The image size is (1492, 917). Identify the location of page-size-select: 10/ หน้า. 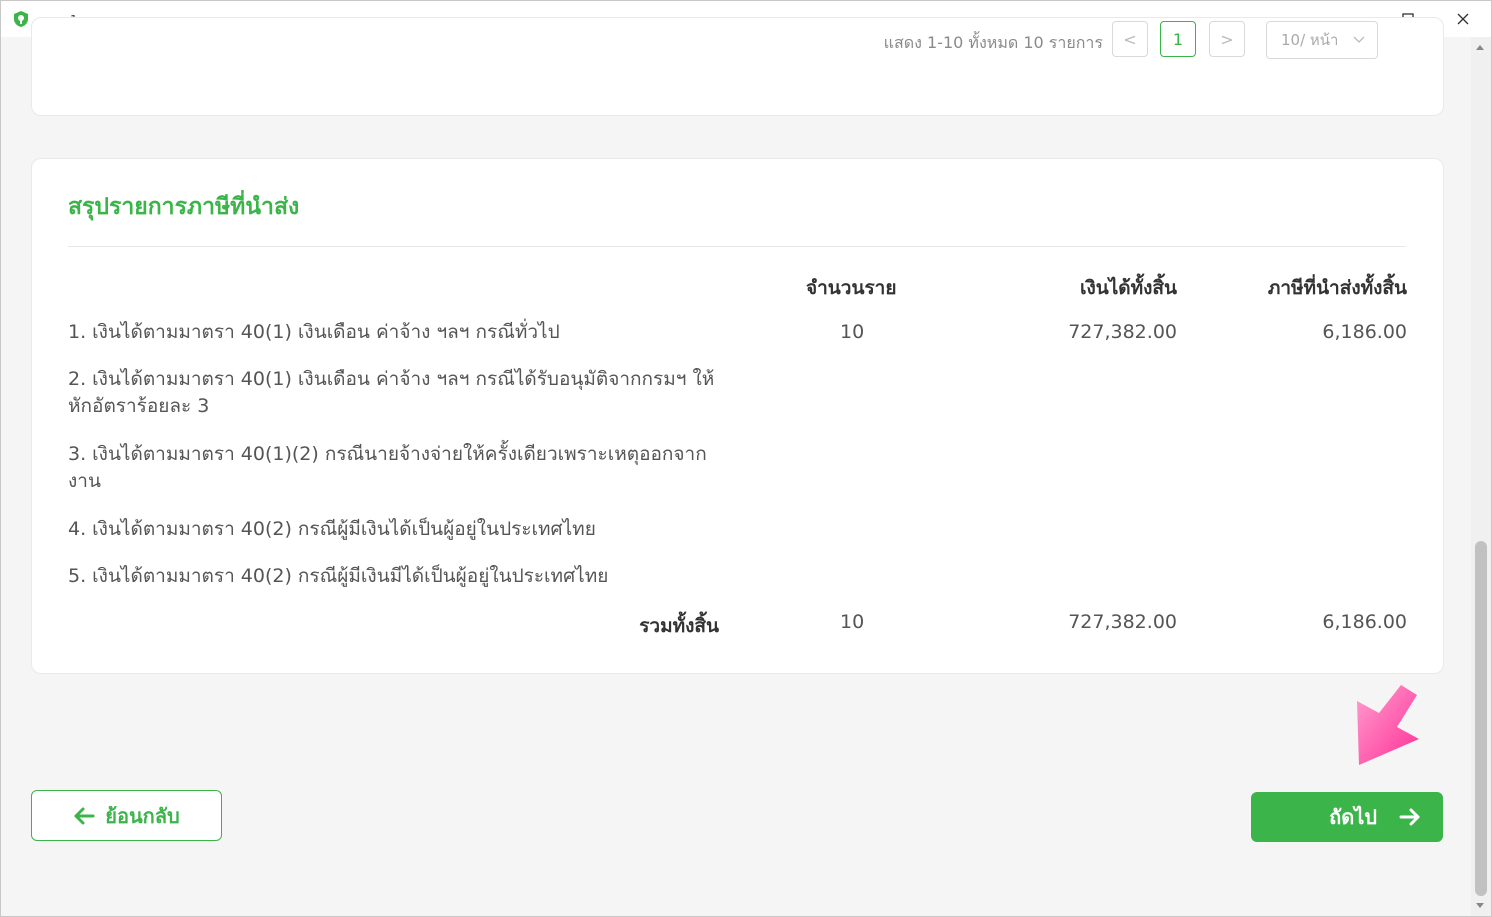
(1322, 40).